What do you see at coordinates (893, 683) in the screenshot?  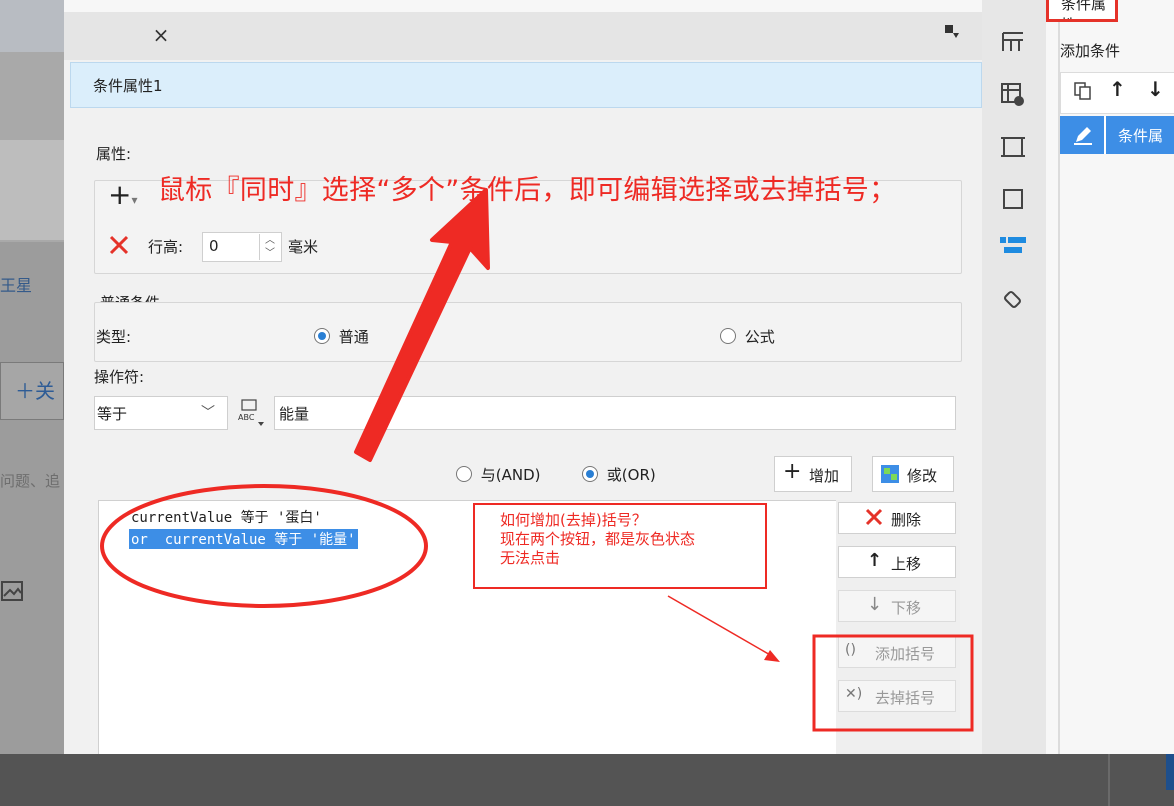 I see `annotation-bracket-box` at bounding box center [893, 683].